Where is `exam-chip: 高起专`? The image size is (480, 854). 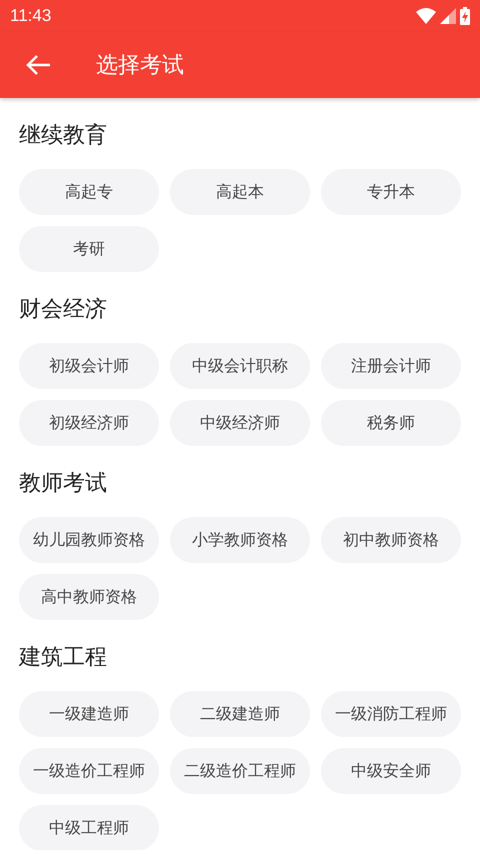
exam-chip: 高起专 is located at coordinates (89, 192).